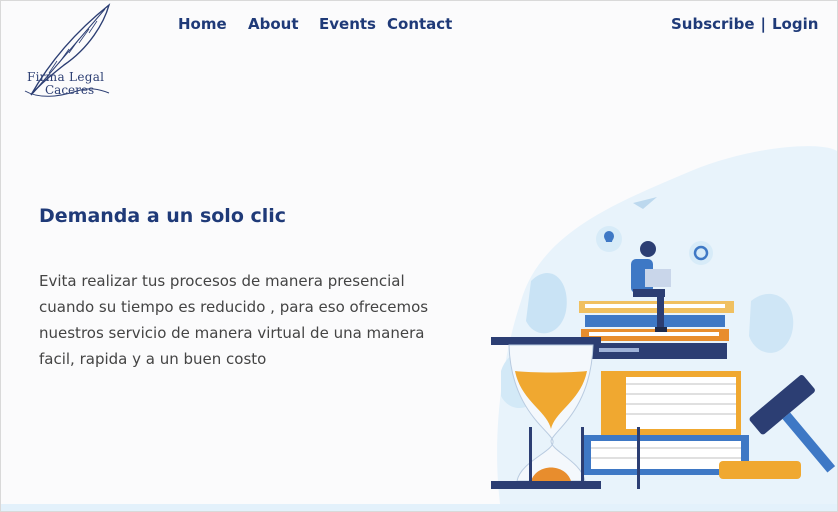 The width and height of the screenshot is (838, 512). What do you see at coordinates (655, 321) in the screenshot?
I see `book-shape` at bounding box center [655, 321].